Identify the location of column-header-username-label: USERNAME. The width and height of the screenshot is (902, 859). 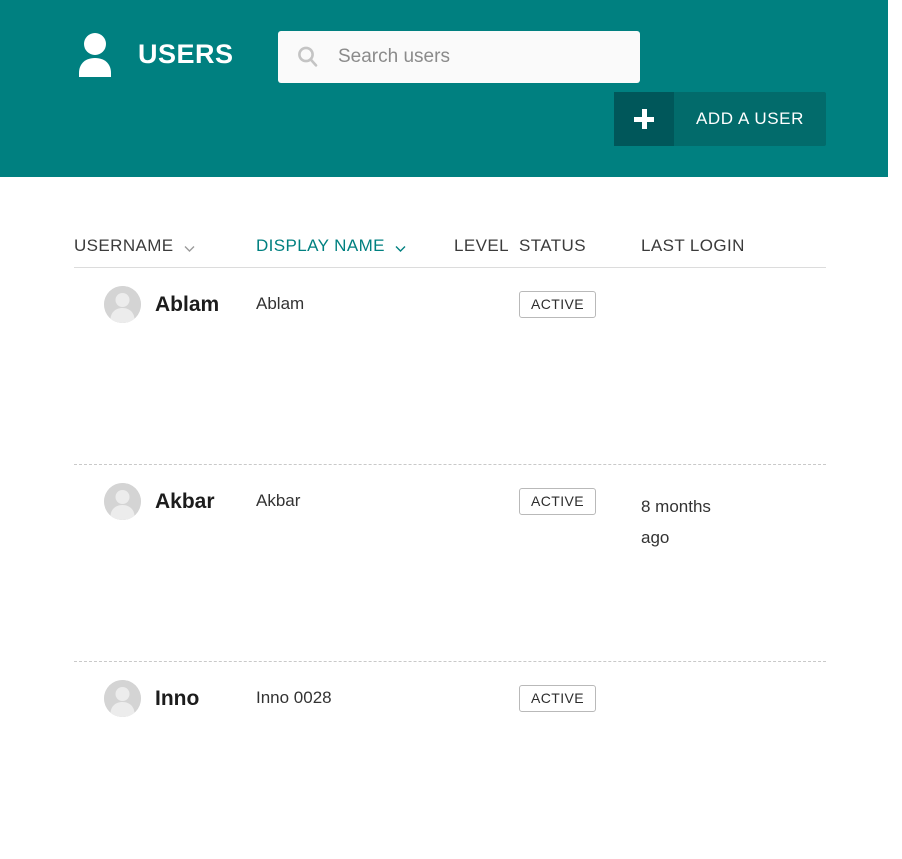
(124, 245).